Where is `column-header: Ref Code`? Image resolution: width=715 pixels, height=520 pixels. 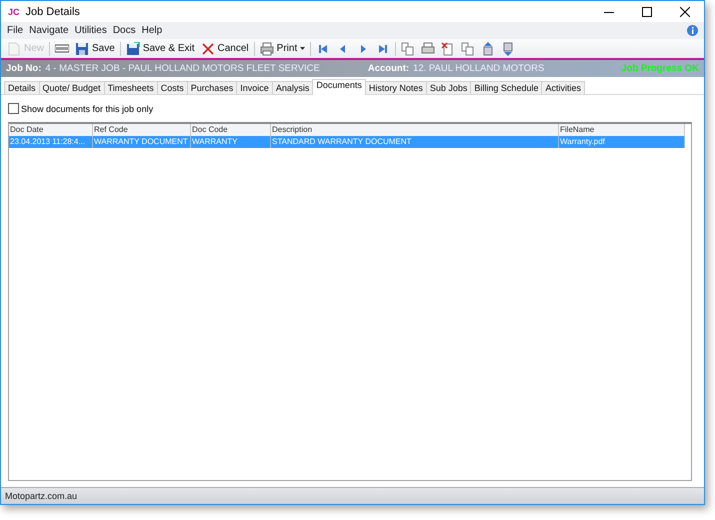
column-header: Ref Code is located at coordinates (142, 130).